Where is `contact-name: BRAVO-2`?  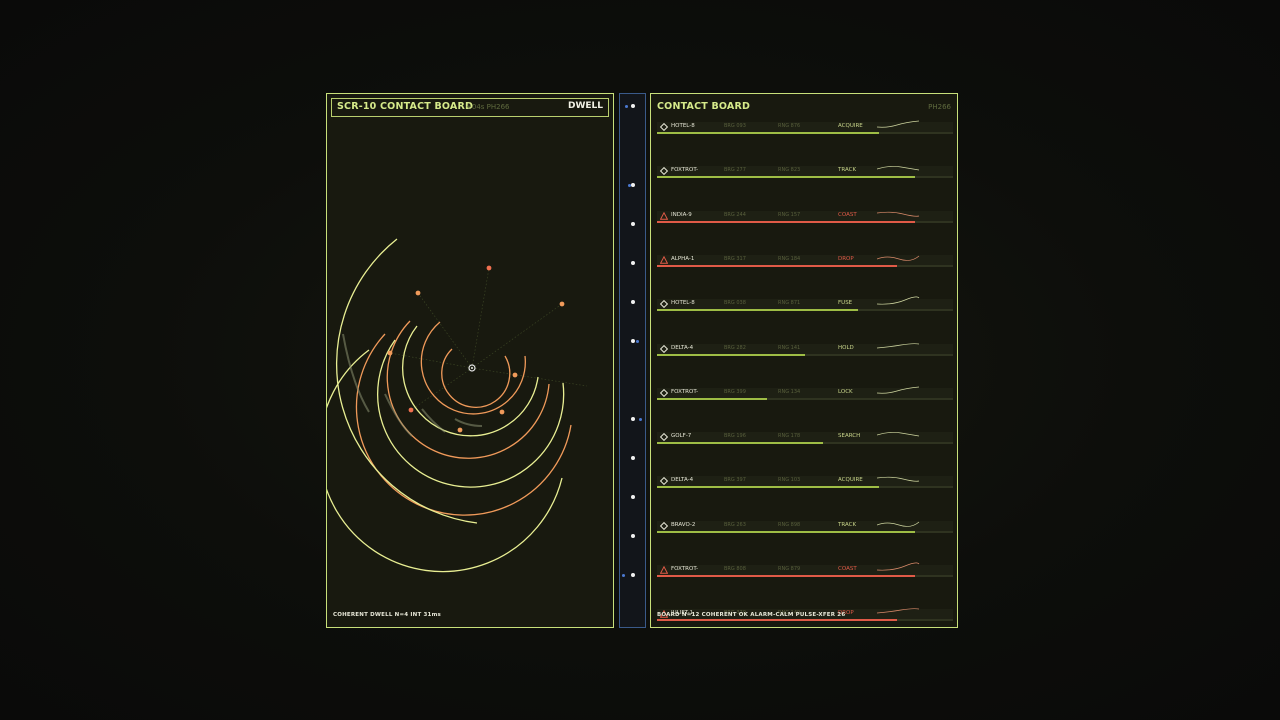
contact-name: BRAVO-2 is located at coordinates (683, 524).